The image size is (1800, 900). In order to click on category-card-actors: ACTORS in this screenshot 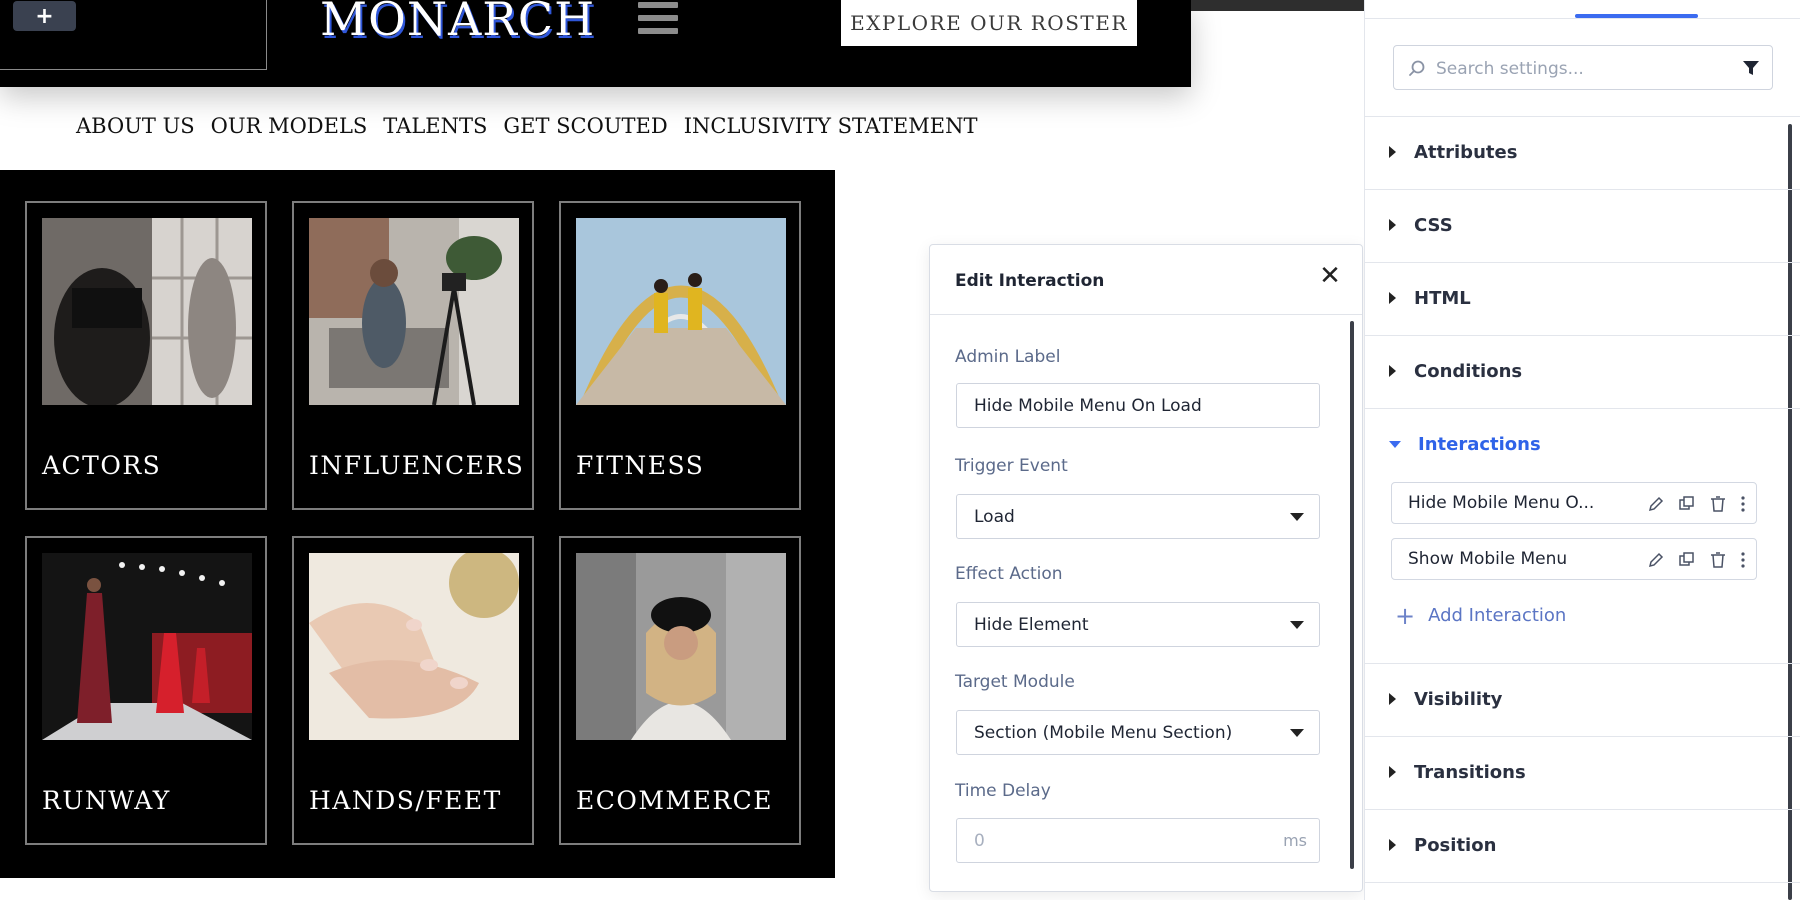, I will do `click(146, 355)`.